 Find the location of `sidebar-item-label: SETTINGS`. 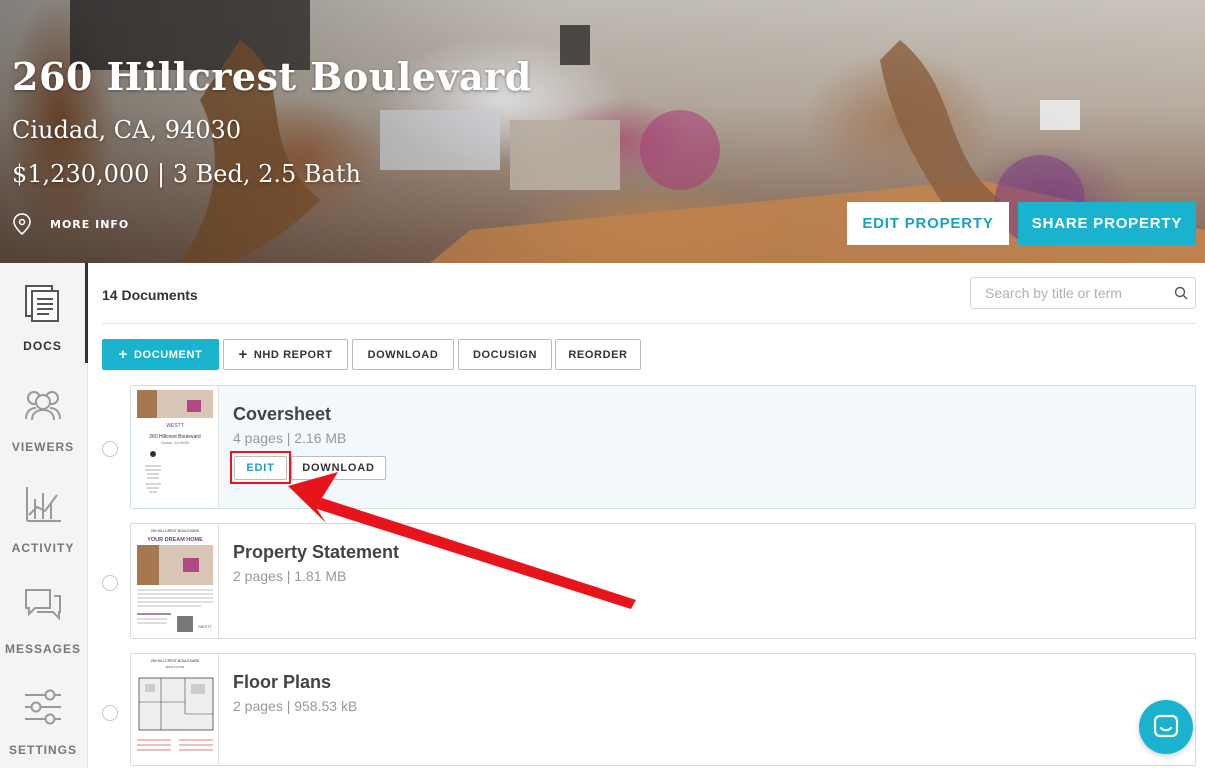

sidebar-item-label: SETTINGS is located at coordinates (42, 750).